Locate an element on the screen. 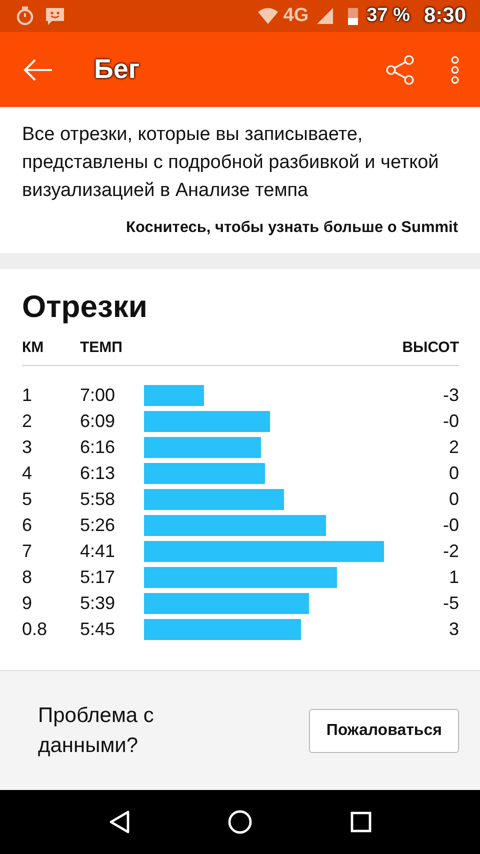 This screenshot has height=854, width=480. pace-cell-text: 5:39 is located at coordinates (98, 603).